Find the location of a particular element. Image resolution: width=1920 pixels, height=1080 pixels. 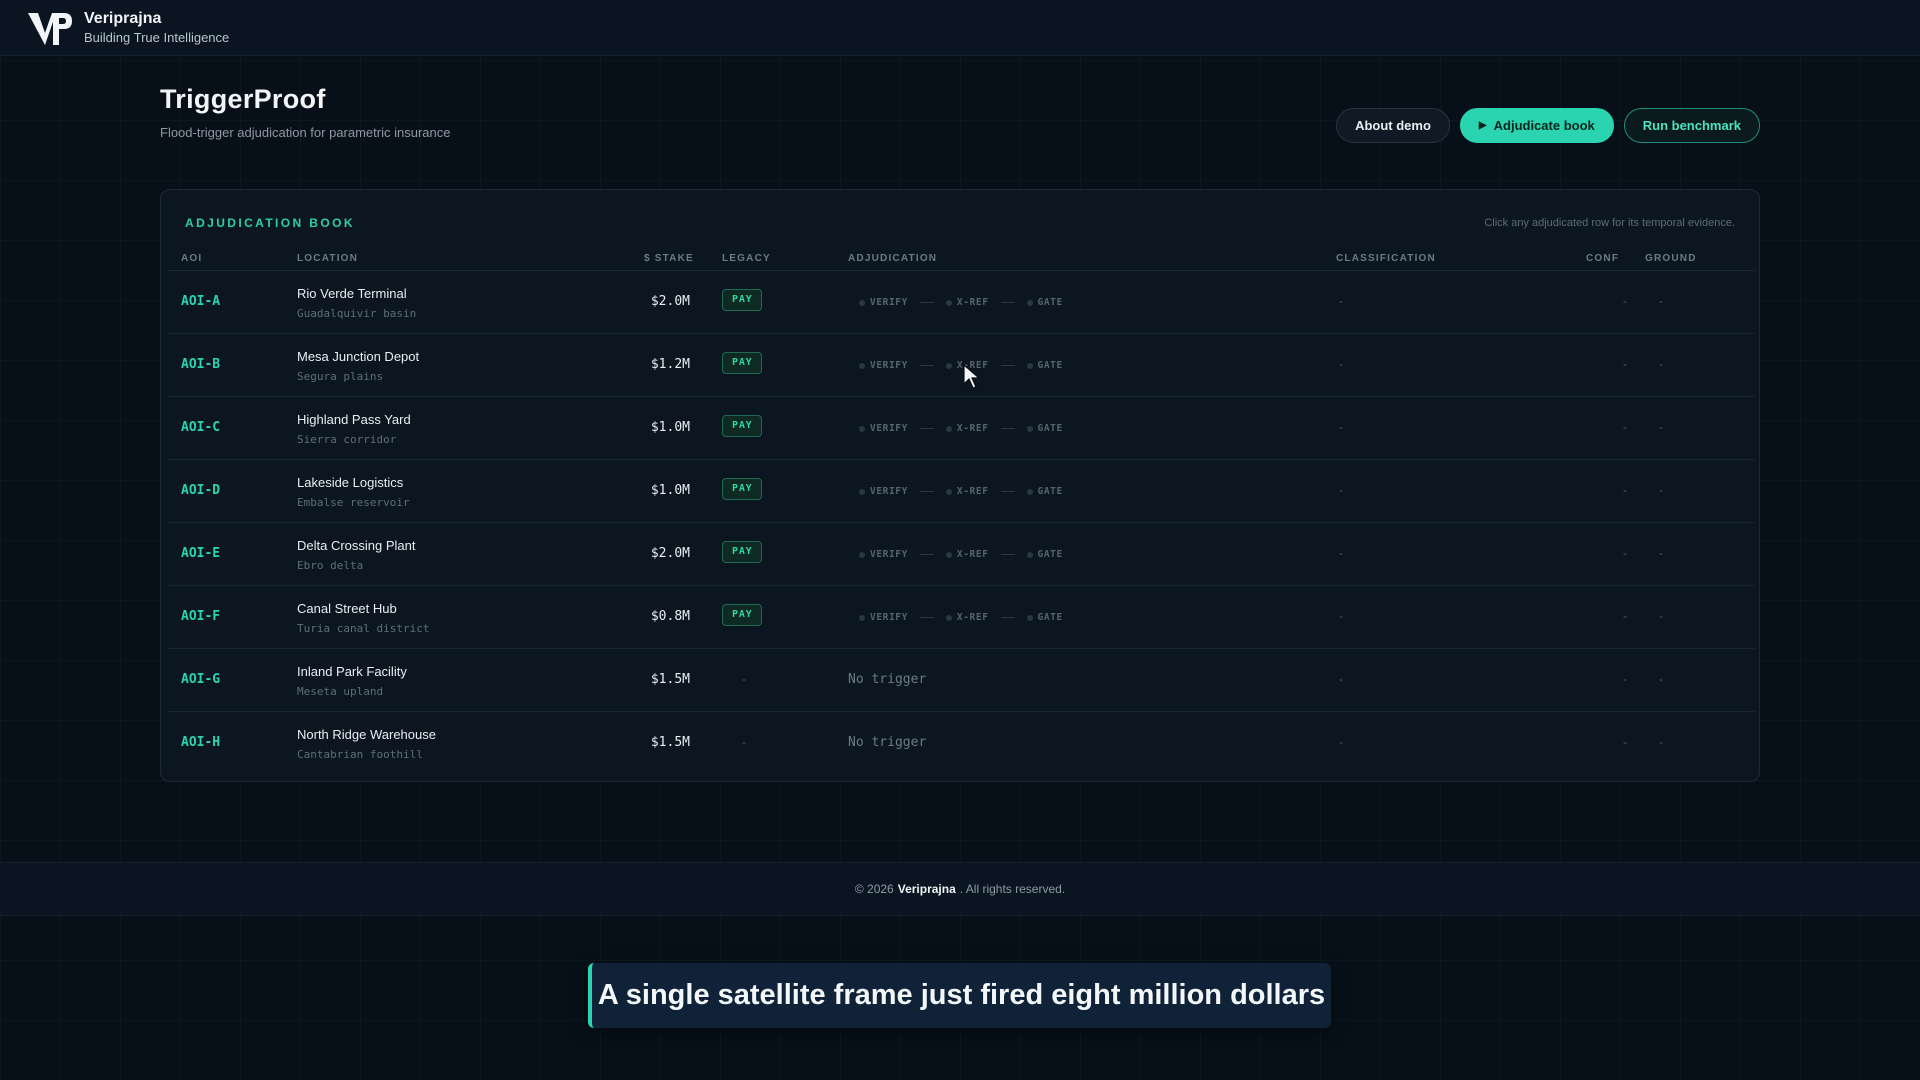

location-region: Guadalquivir basin is located at coordinates (357, 313).